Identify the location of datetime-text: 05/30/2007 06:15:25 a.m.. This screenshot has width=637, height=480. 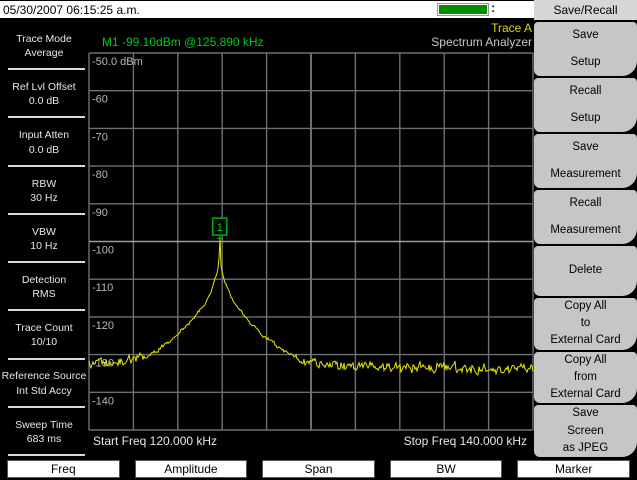
(71, 10).